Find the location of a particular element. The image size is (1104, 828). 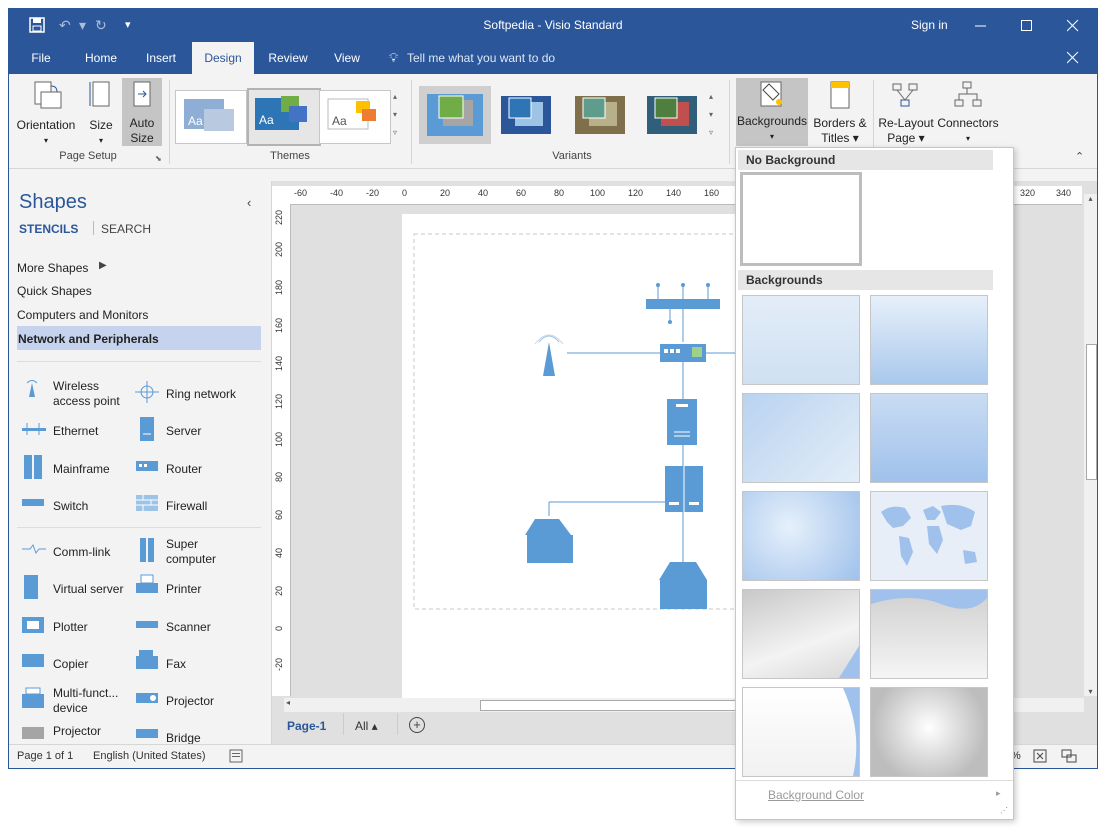

shape-ring-network: Ring network is located at coordinates (201, 394).